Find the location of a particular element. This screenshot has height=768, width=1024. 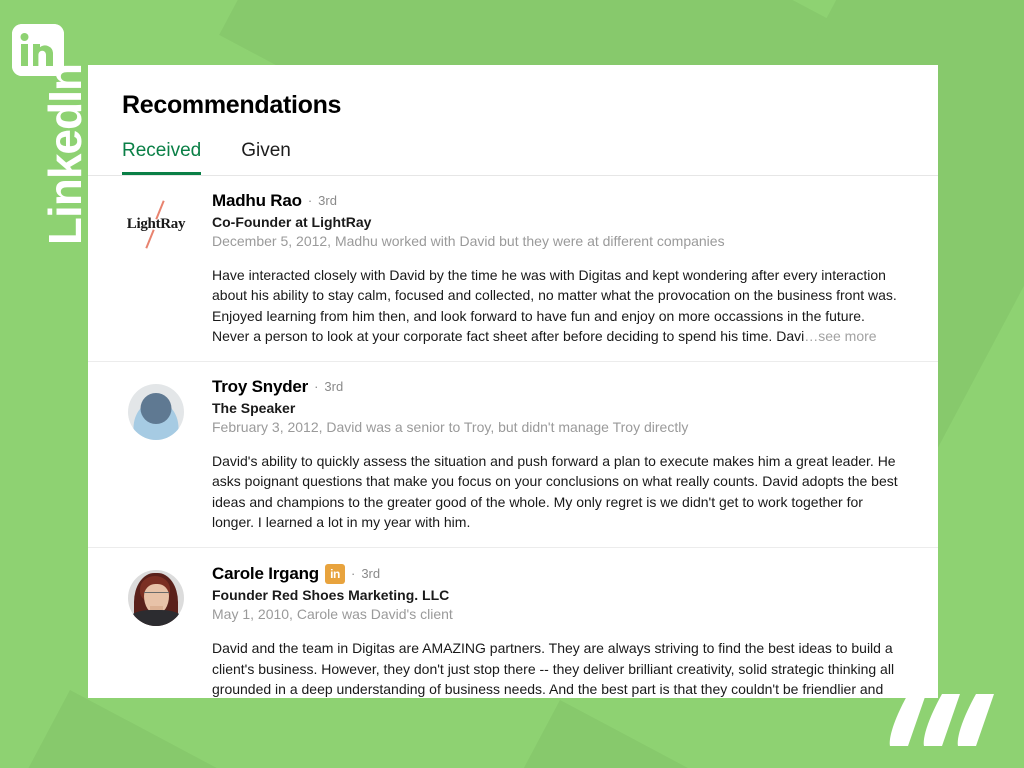

recommender-headline: The Speaker is located at coordinates (254, 407).